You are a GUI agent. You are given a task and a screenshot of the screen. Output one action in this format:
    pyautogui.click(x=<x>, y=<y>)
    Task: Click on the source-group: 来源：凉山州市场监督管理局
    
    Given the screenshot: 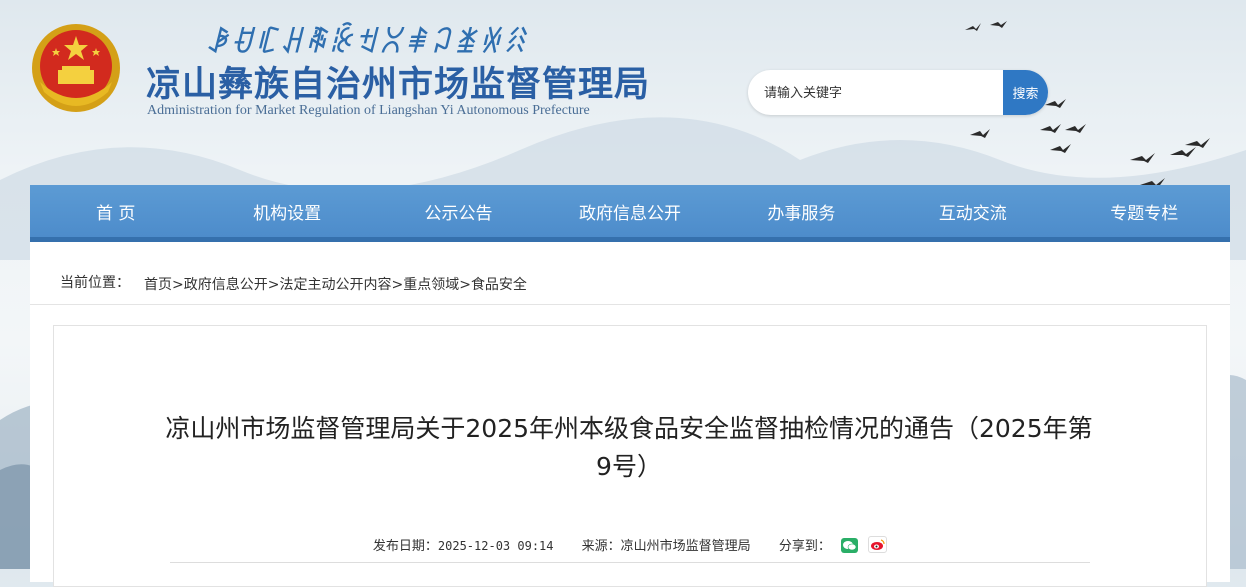 What is the action you would take?
    pyautogui.click(x=666, y=546)
    